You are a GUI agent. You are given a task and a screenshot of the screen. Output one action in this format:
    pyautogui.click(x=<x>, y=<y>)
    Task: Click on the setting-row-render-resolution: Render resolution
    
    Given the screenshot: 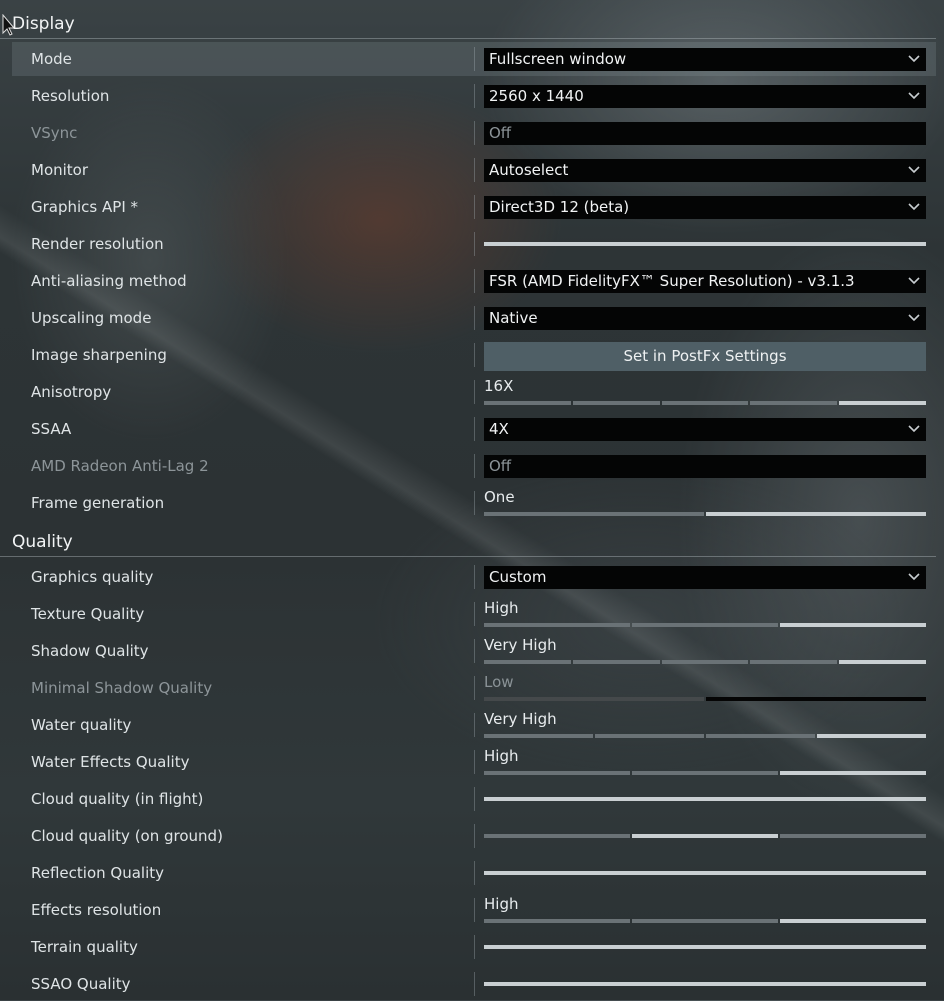 What is the action you would take?
    pyautogui.click(x=474, y=244)
    